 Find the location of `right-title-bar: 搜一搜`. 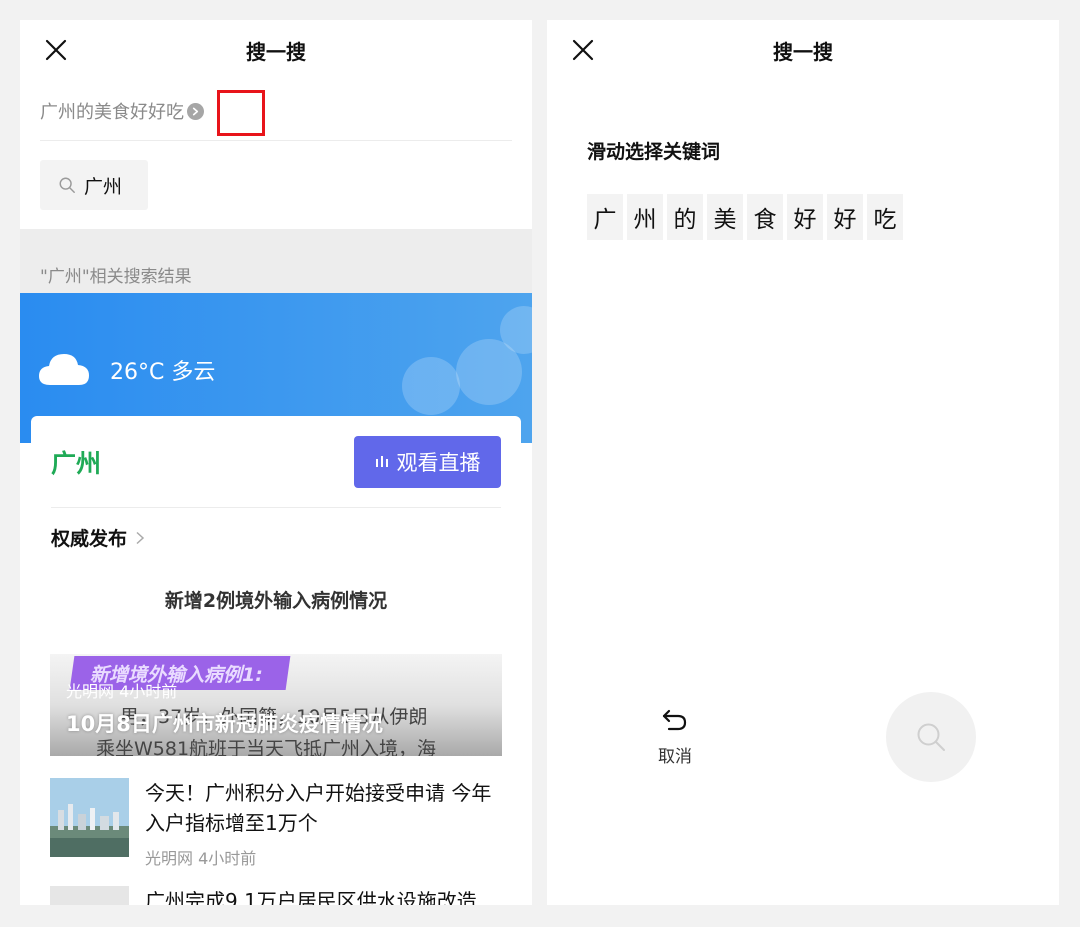

right-title-bar: 搜一搜 is located at coordinates (803, 50).